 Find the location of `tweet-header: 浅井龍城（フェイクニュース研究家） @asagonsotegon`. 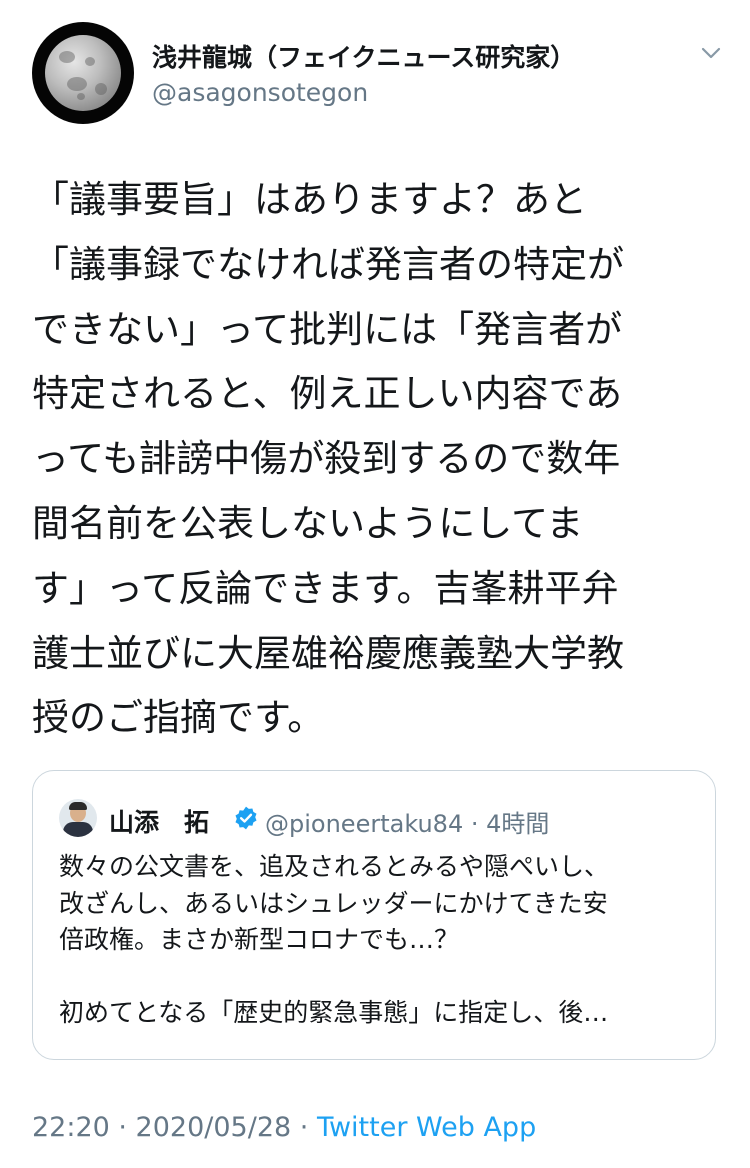

tweet-header: 浅井龍城（フェイクニュース研究家） @asagonsotegon is located at coordinates (382, 73).